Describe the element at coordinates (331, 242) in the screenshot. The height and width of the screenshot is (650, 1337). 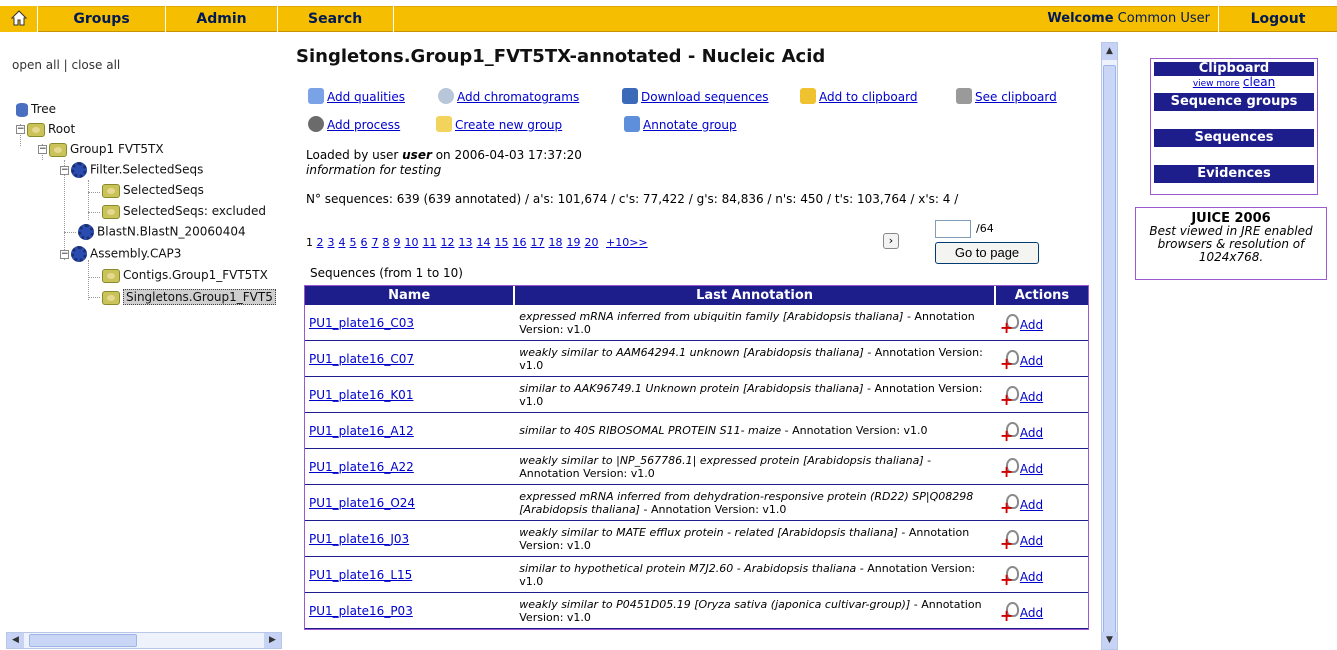
I see `page-link: 3` at that location.